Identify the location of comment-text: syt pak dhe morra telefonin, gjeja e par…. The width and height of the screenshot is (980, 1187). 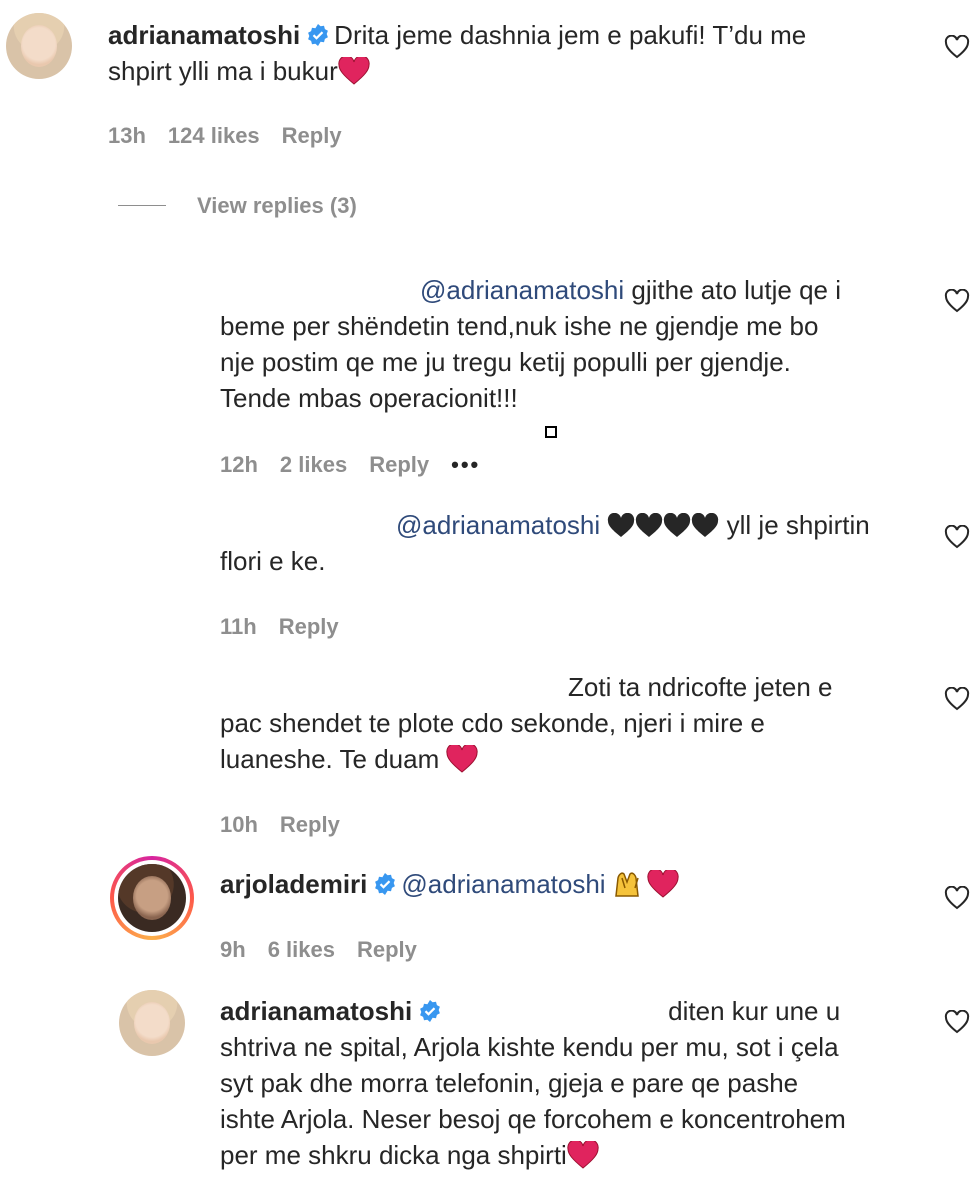
(509, 1083).